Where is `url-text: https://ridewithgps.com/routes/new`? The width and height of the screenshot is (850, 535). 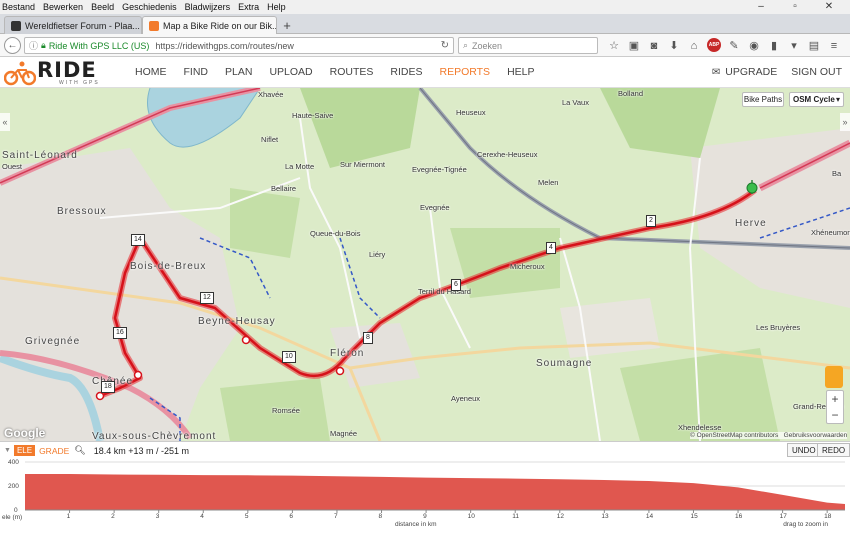
url-text: https://ridewithgps.com/routes/new is located at coordinates (224, 46).